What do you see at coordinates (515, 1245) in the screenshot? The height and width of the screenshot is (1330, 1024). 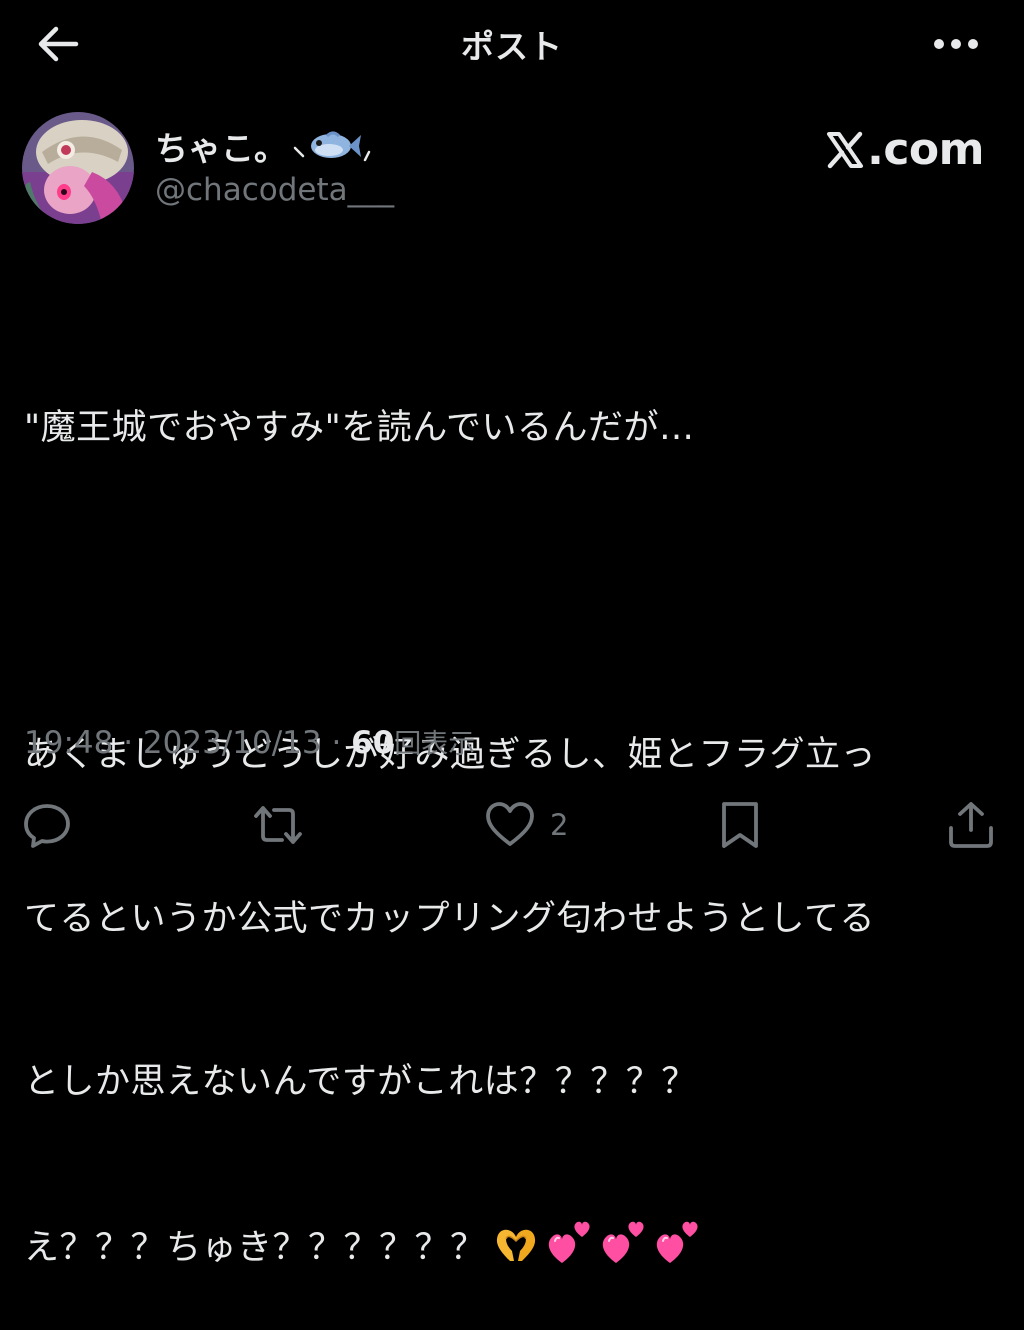 I see `heart-hands-emoji-icon` at bounding box center [515, 1245].